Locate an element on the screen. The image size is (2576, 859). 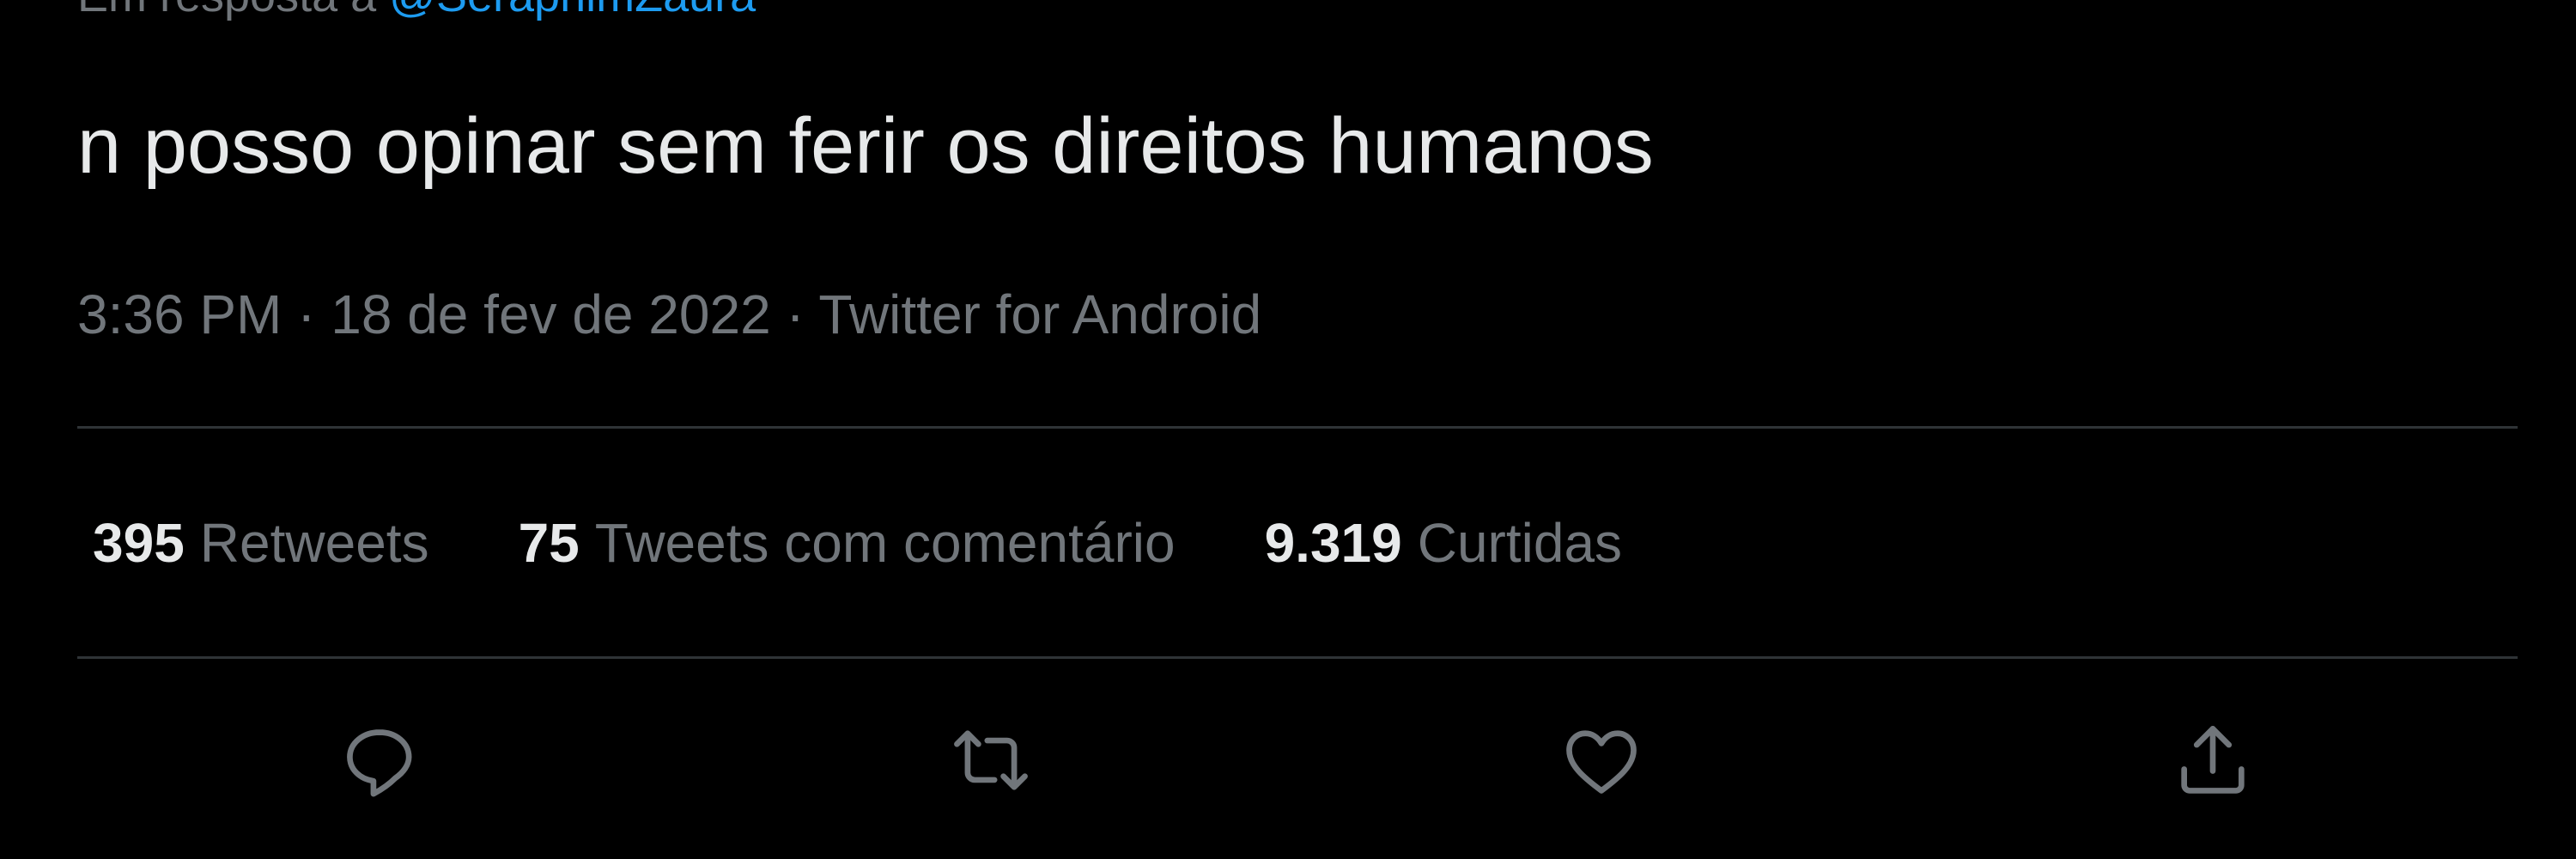
retweets-label: Retweets is located at coordinates (314, 543).